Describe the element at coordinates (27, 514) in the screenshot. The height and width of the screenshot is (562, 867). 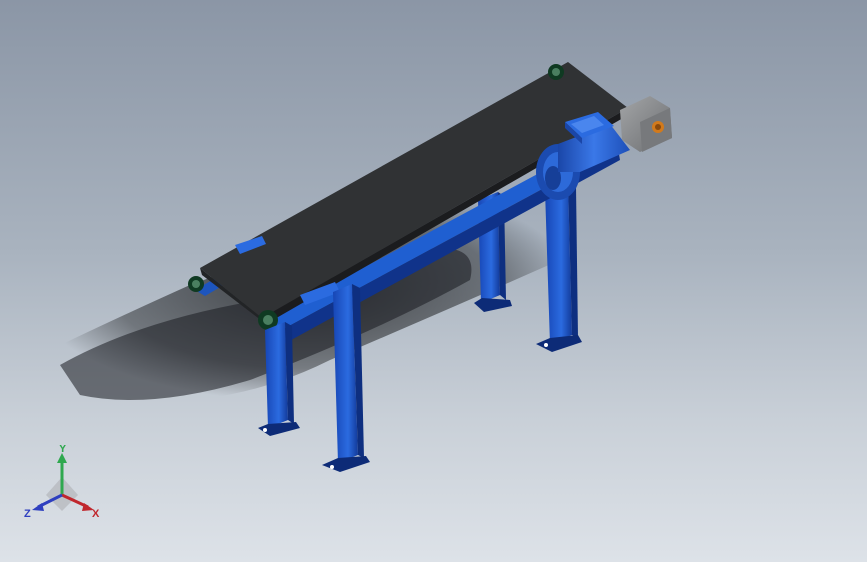
I see `z-axis-label: Z` at that location.